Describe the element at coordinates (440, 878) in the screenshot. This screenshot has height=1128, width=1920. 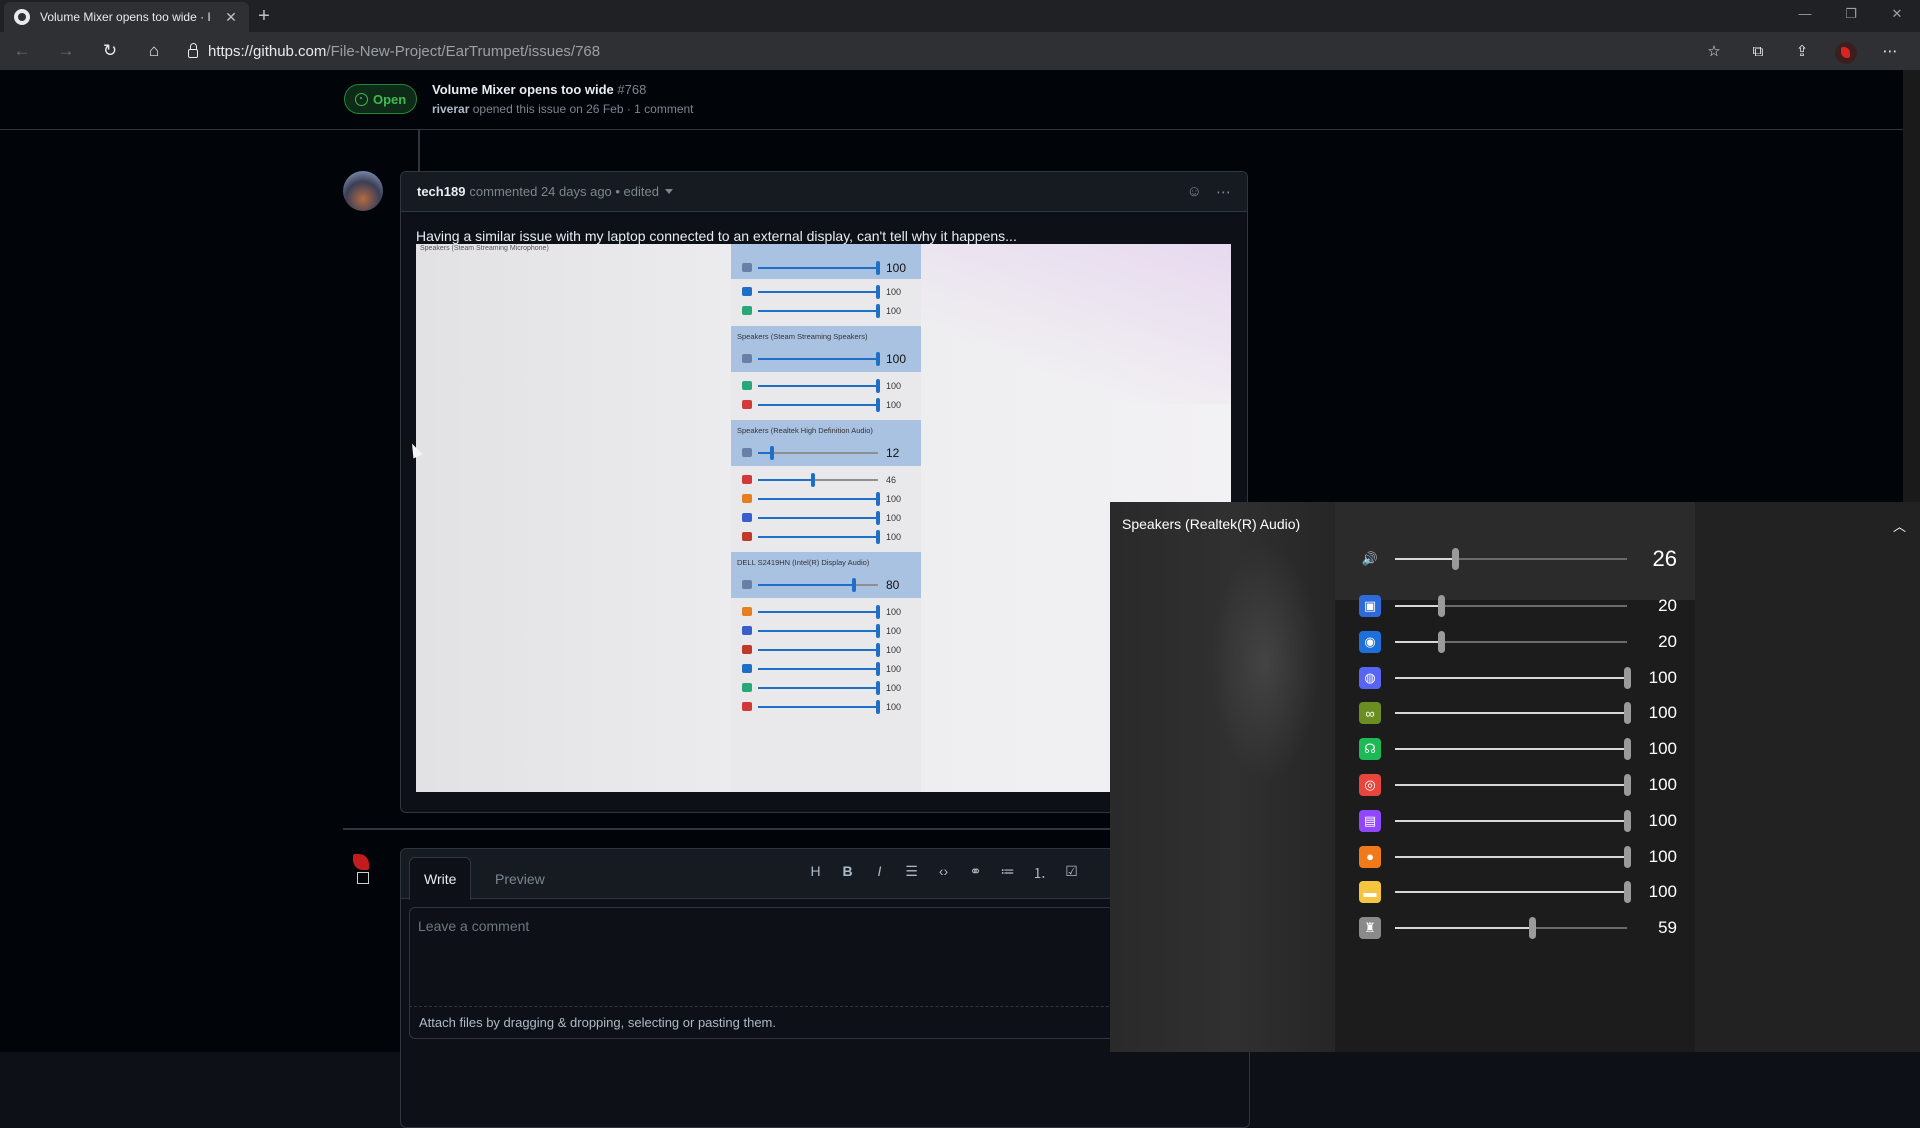
I see `tab-write: Write` at that location.